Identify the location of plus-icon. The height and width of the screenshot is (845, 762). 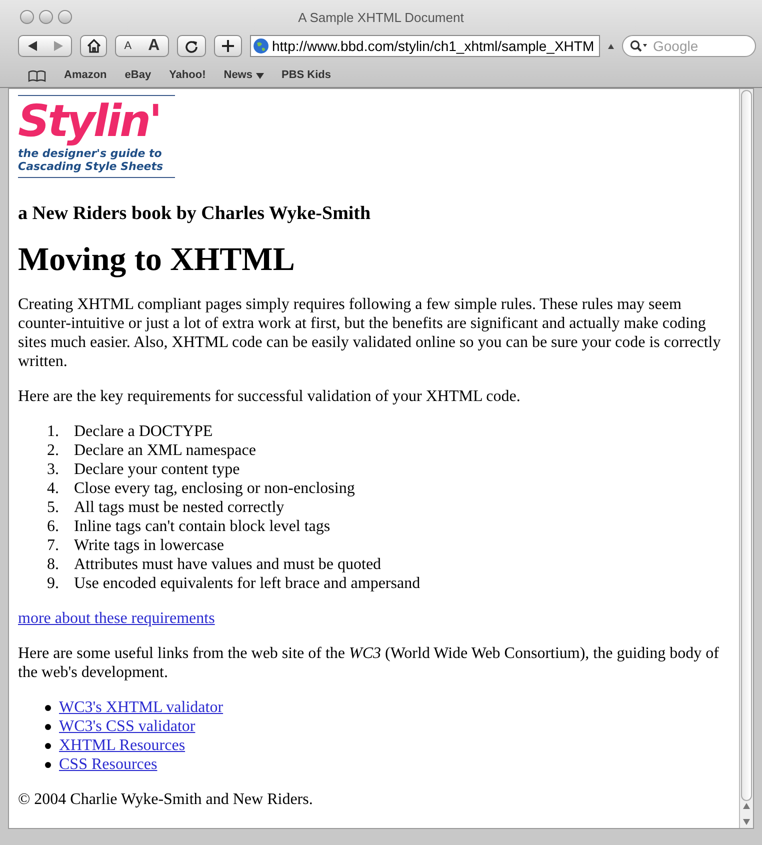
(228, 46).